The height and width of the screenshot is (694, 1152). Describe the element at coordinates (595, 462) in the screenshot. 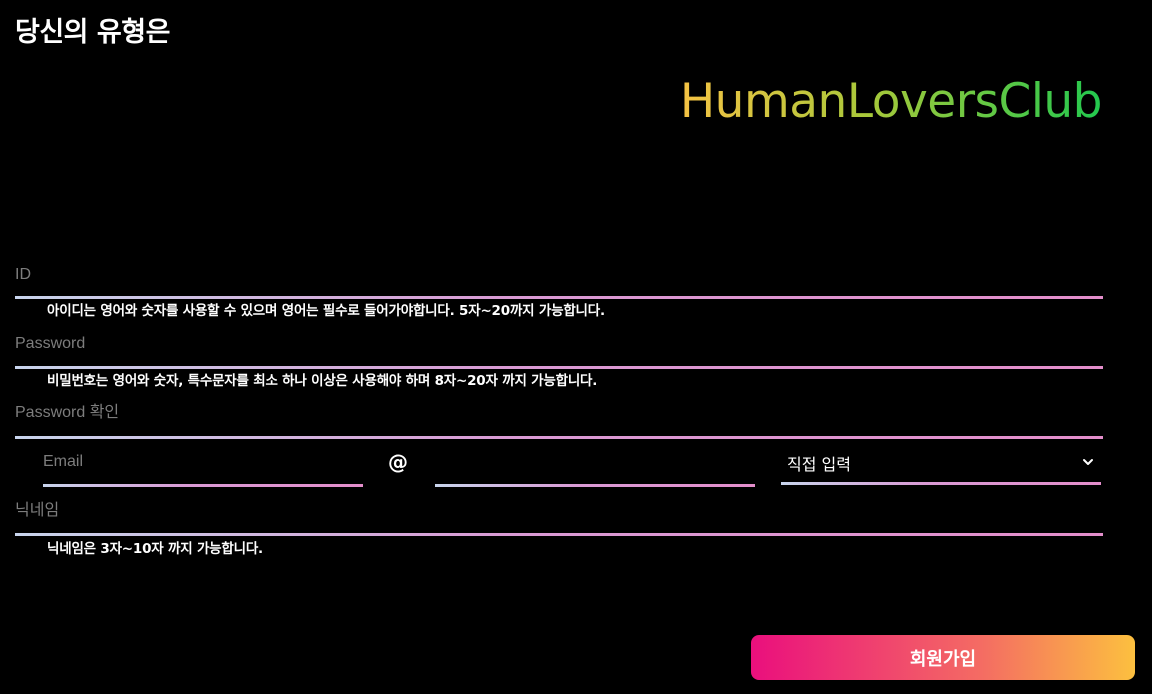

I see `email-domain-input` at that location.